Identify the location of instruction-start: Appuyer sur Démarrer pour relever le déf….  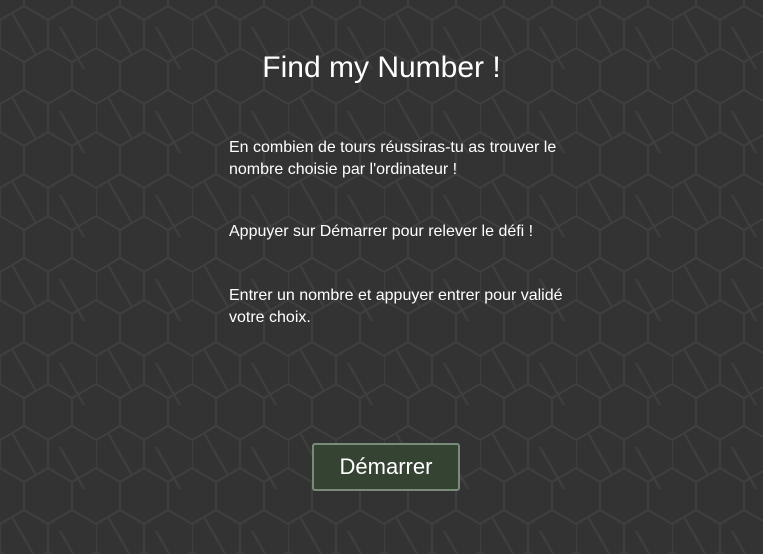
(381, 231).